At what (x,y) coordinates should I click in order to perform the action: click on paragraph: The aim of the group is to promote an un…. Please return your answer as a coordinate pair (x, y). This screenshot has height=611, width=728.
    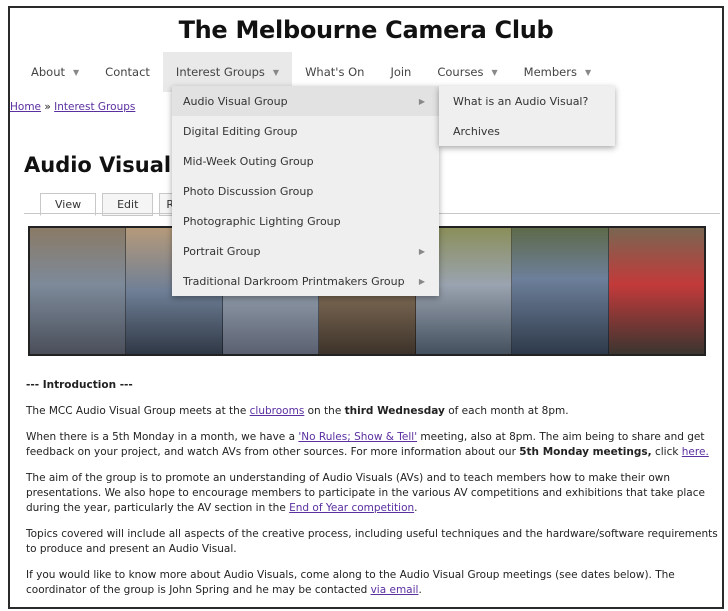
    Looking at the image, I should click on (365, 493).